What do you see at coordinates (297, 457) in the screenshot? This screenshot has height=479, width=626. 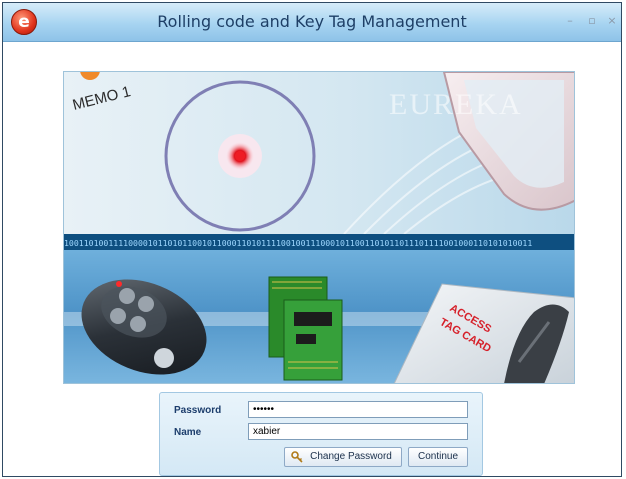 I see `key-icon` at bounding box center [297, 457].